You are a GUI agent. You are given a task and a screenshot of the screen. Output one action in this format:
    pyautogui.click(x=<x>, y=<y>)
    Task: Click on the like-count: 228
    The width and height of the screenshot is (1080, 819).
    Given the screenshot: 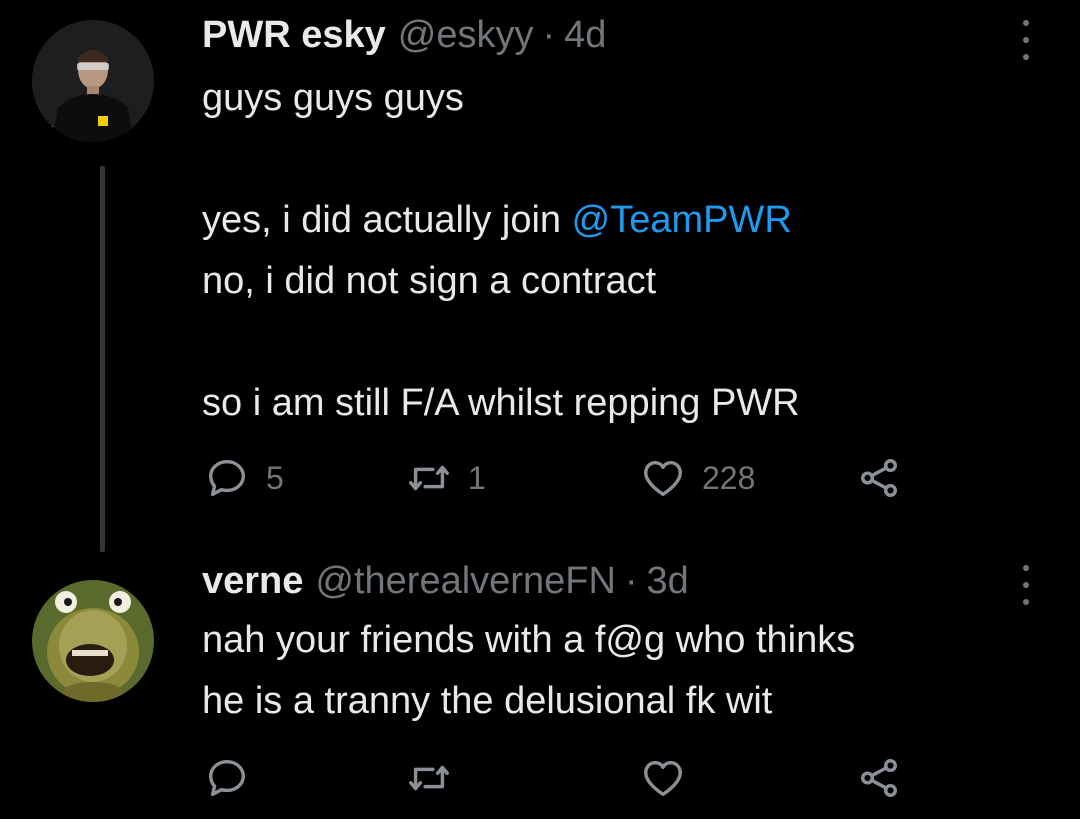 What is the action you would take?
    pyautogui.click(x=729, y=477)
    